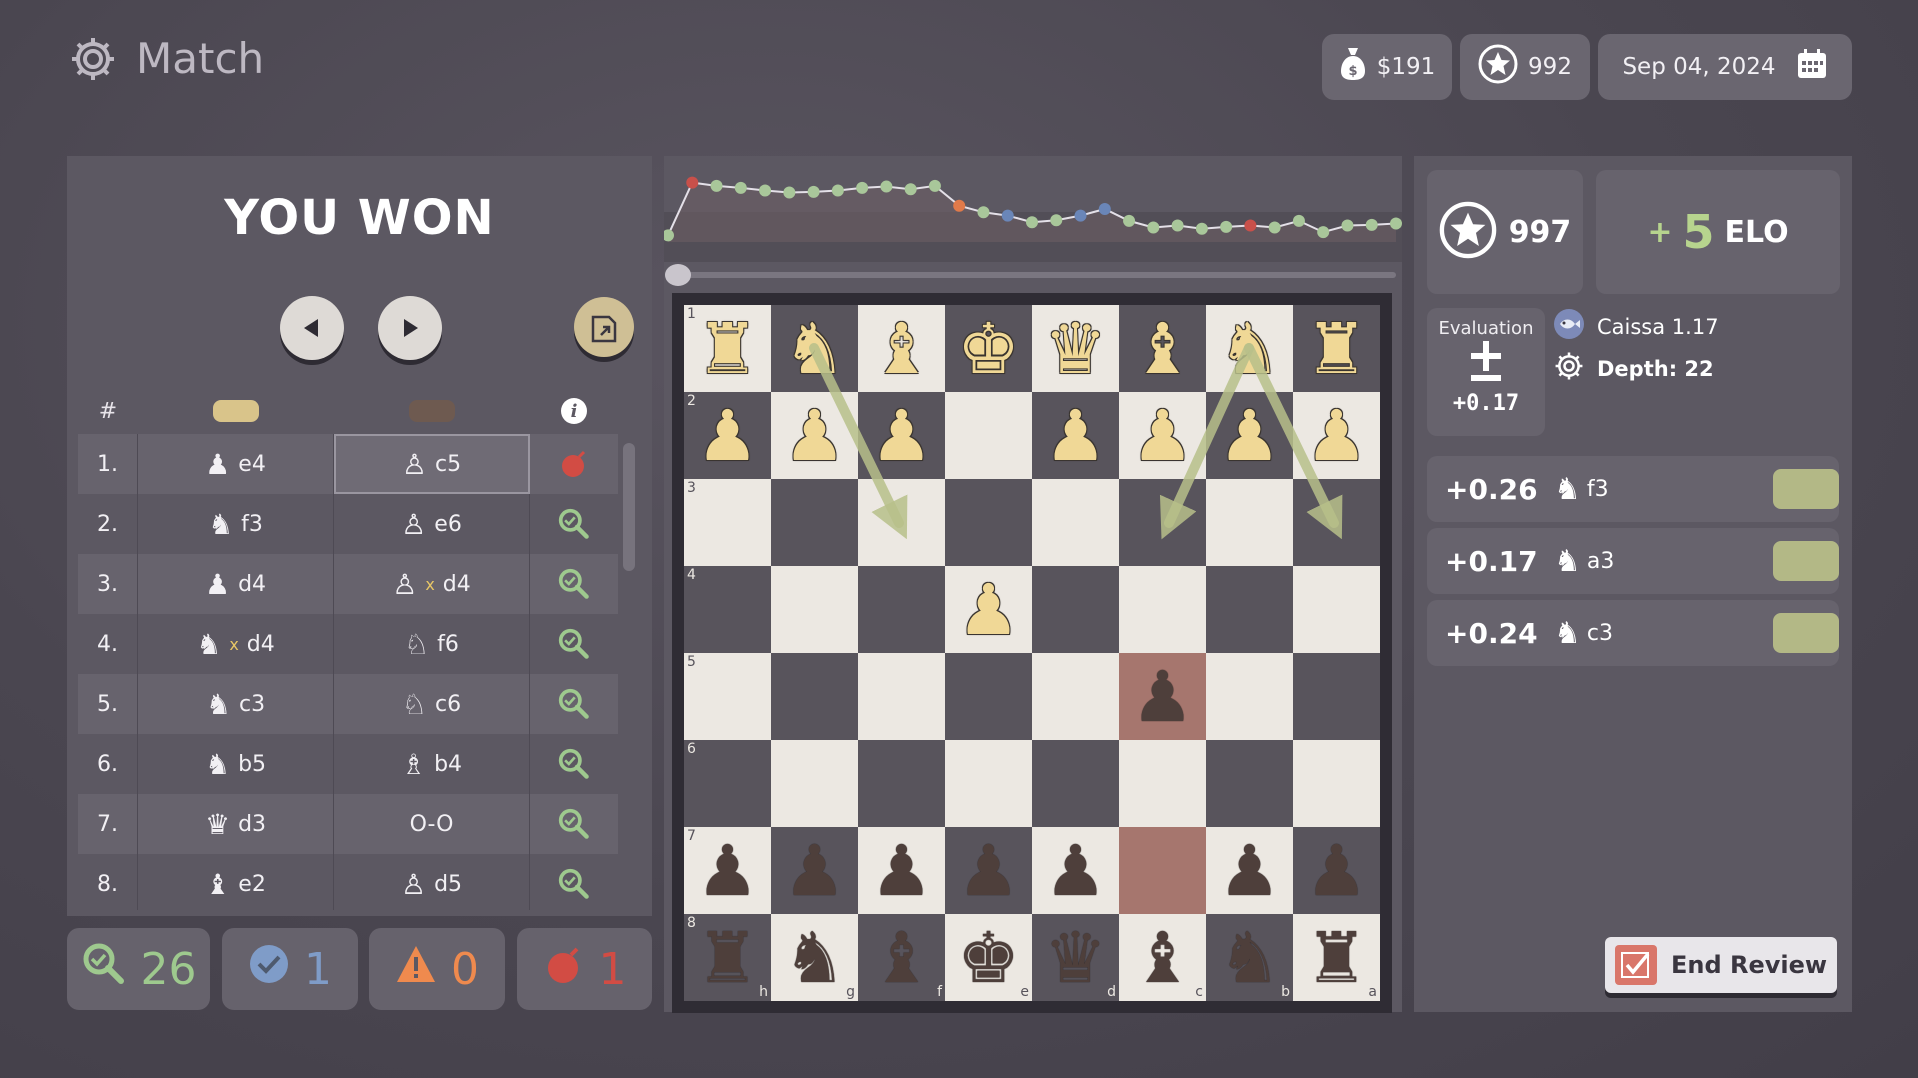  I want to click on black-move-cell: ♙ c5, so click(432, 464).